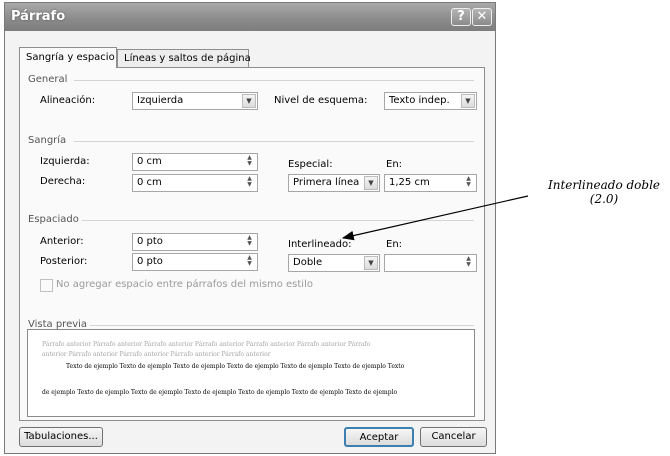 Image resolution: width=670 pixels, height=456 pixels. I want to click on annotation-text: Interlineado doble (2.0), so click(604, 192).